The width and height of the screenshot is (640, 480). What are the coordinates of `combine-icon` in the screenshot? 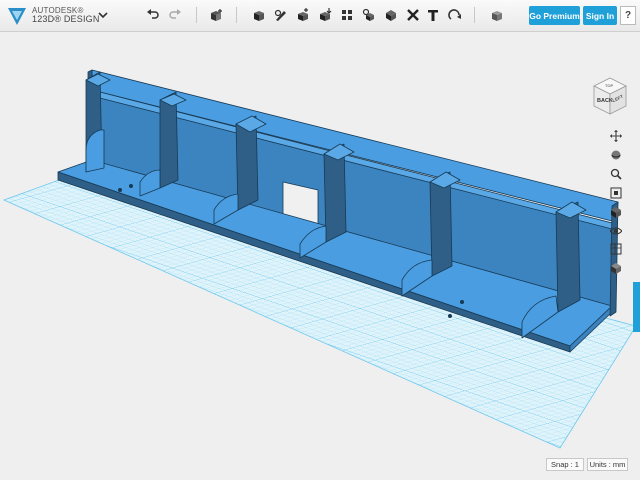 It's located at (391, 15).